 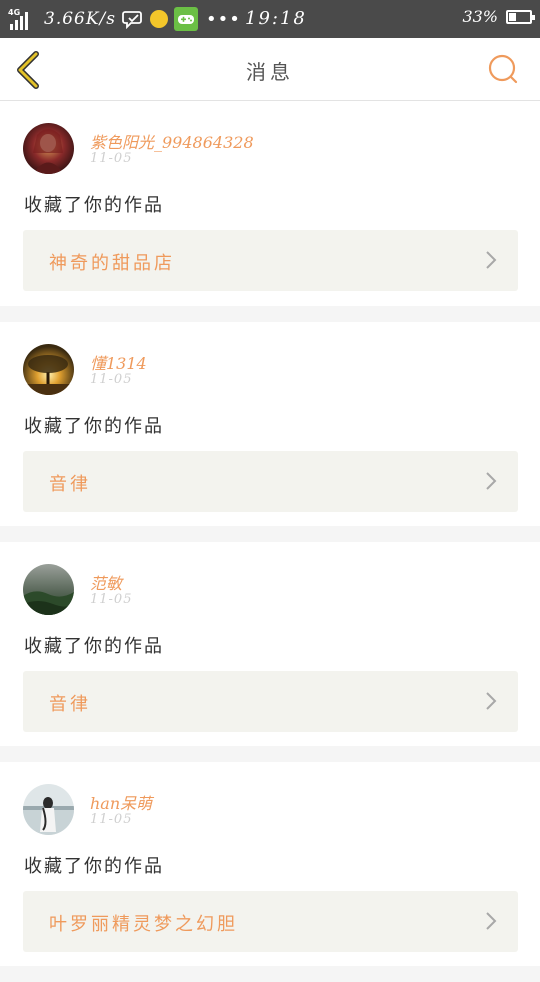 I want to click on network-speed: 3.66K/s, so click(x=80, y=19).